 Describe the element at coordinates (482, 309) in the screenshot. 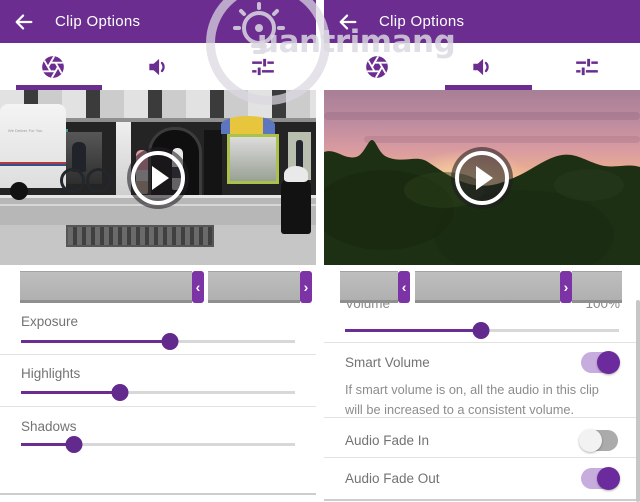

I see `volume-row-clipped: Volume 100%` at that location.